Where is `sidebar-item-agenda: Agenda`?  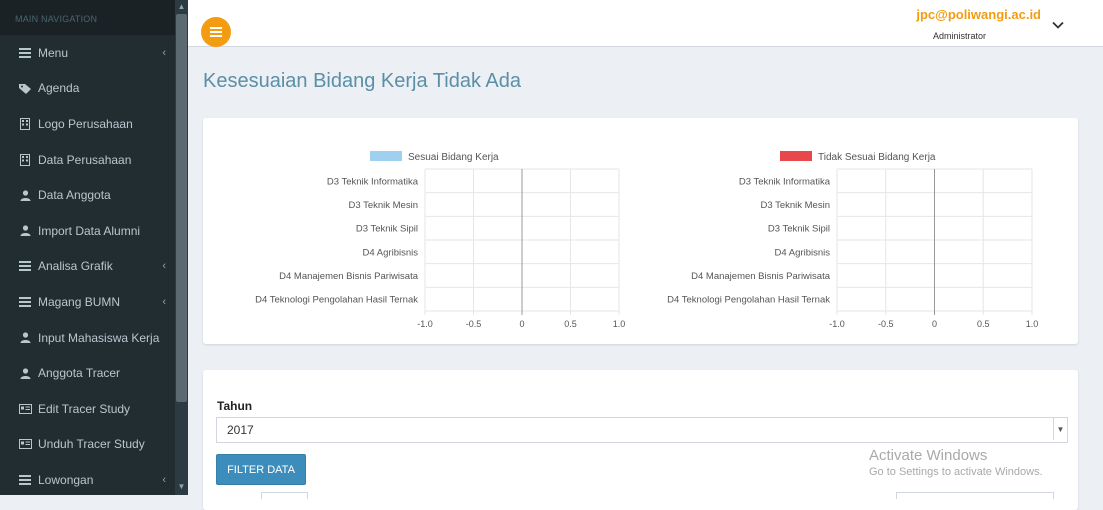 sidebar-item-agenda: Agenda is located at coordinates (94, 89).